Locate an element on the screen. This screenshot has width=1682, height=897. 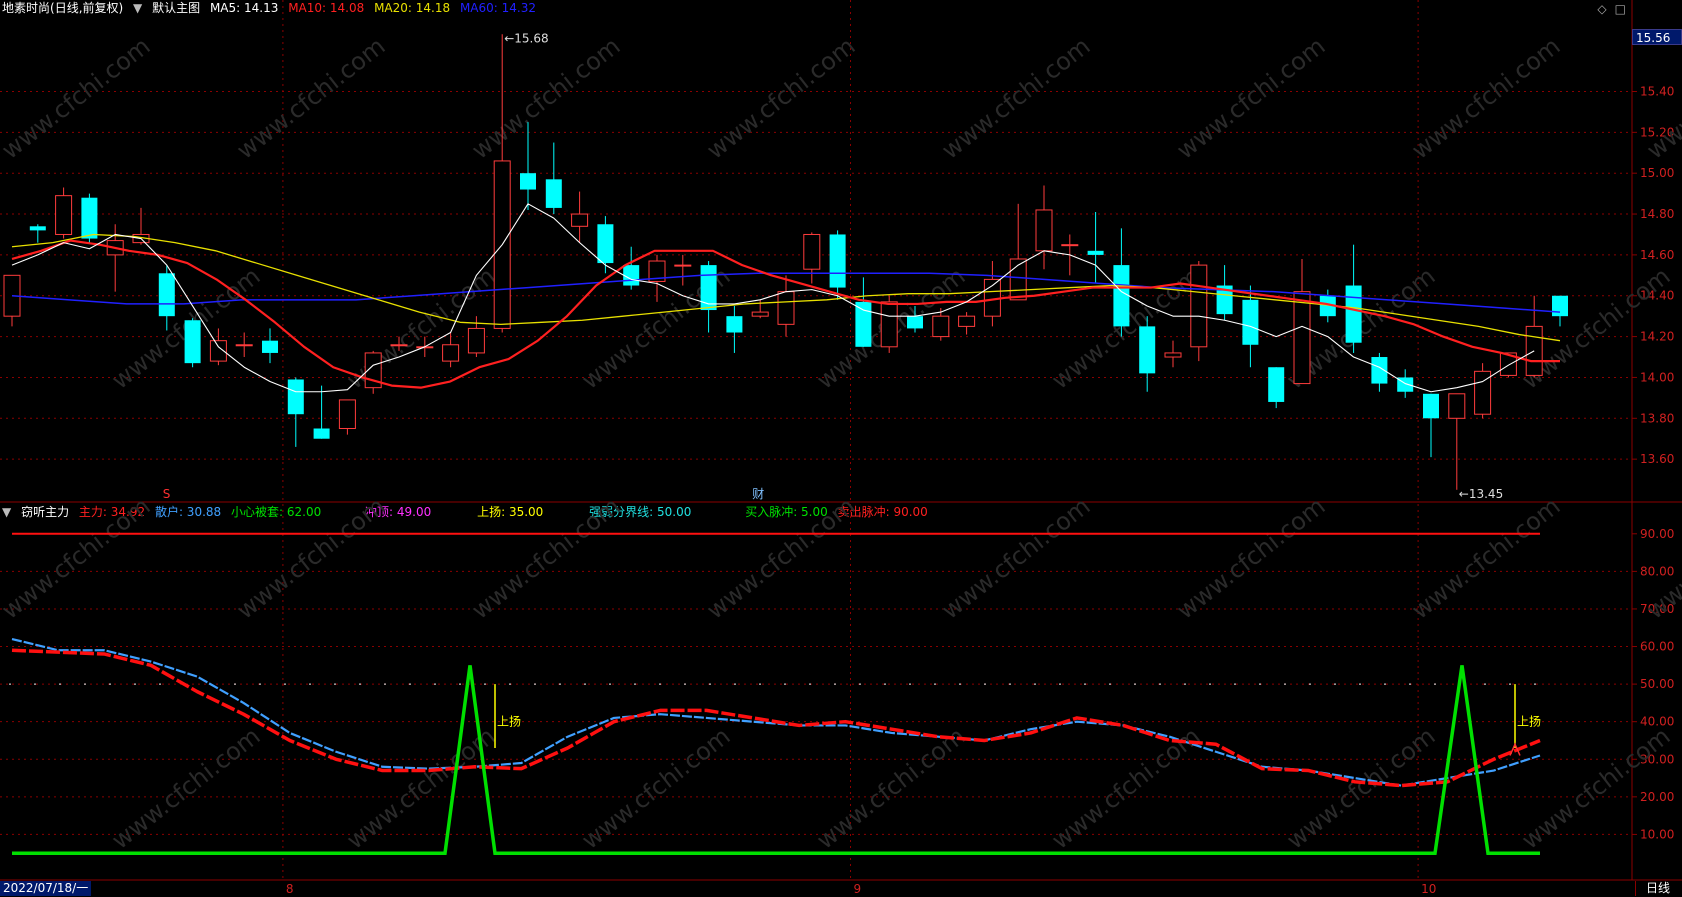
price-tick-label: 15.40 is located at coordinates (1657, 91).